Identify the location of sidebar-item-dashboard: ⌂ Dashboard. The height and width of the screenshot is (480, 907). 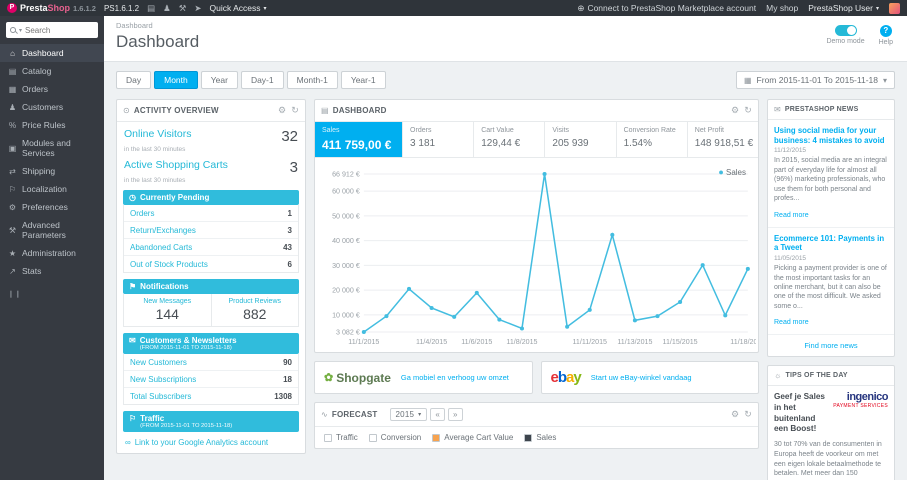
(52, 53).